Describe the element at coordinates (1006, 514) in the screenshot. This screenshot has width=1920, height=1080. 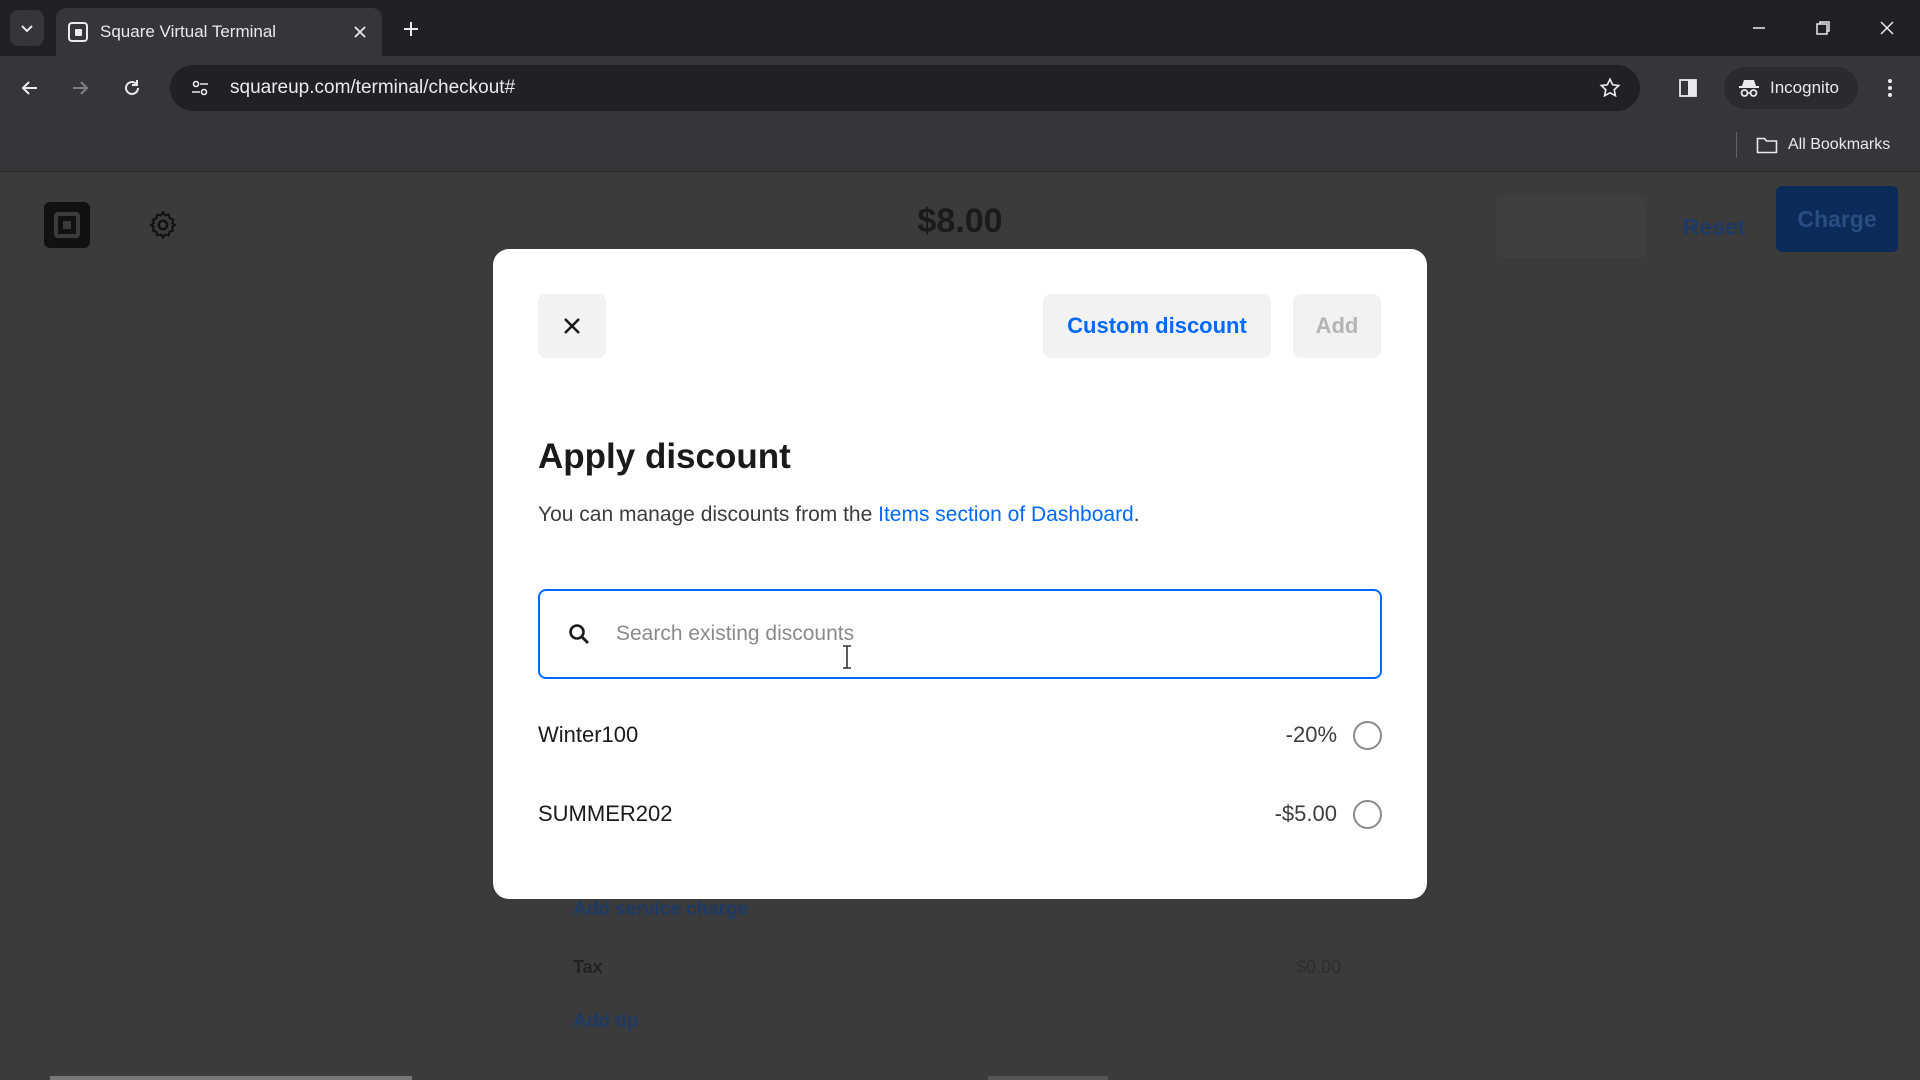
I see `items-dashboard-link: Items section of Dashboard` at that location.